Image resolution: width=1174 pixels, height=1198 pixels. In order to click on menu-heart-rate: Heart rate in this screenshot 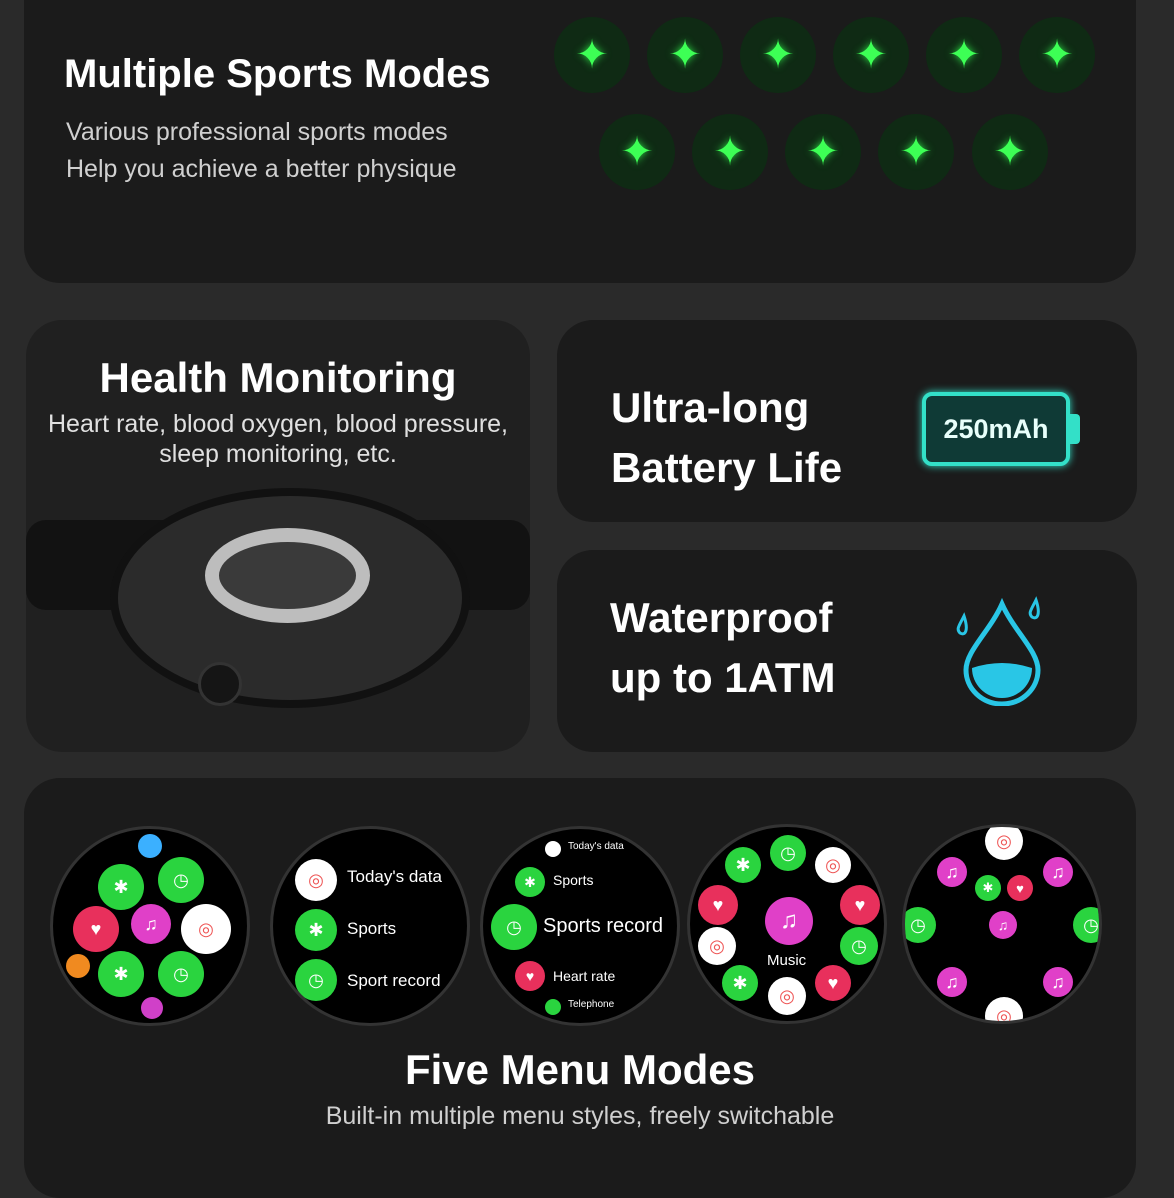, I will do `click(584, 976)`.